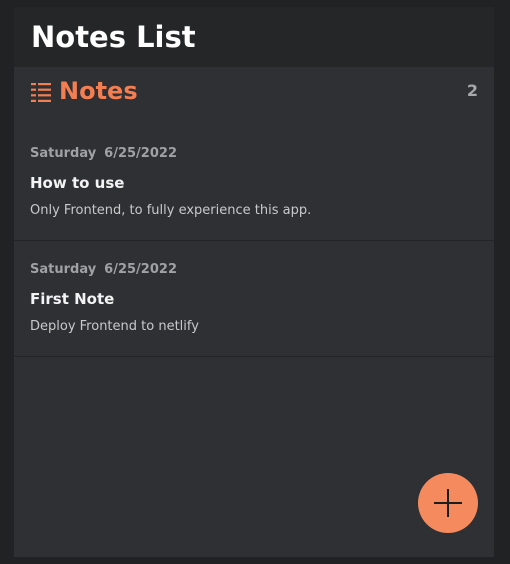  I want to click on note-title: How to use, so click(77, 183).